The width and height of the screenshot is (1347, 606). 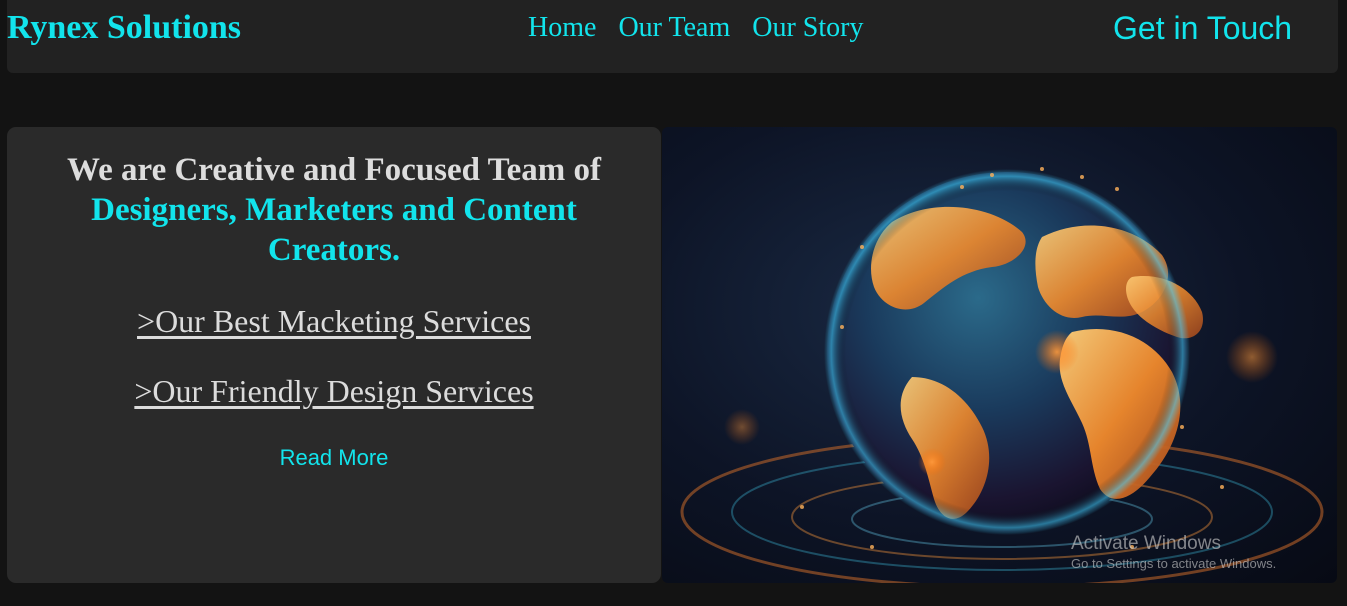 I want to click on nav-link-our-story: Our Story, so click(x=807, y=28).